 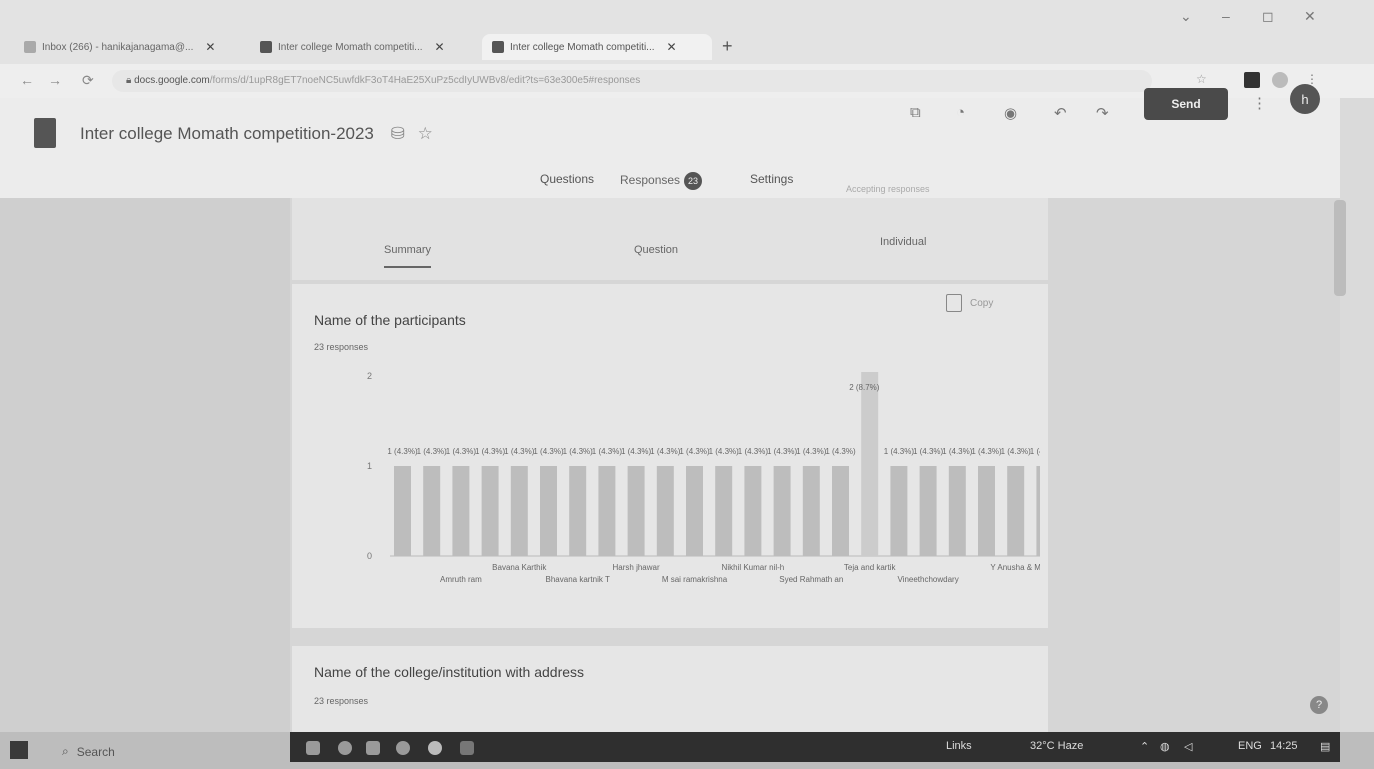 What do you see at coordinates (313, 748) in the screenshot?
I see `task-view-icon` at bounding box center [313, 748].